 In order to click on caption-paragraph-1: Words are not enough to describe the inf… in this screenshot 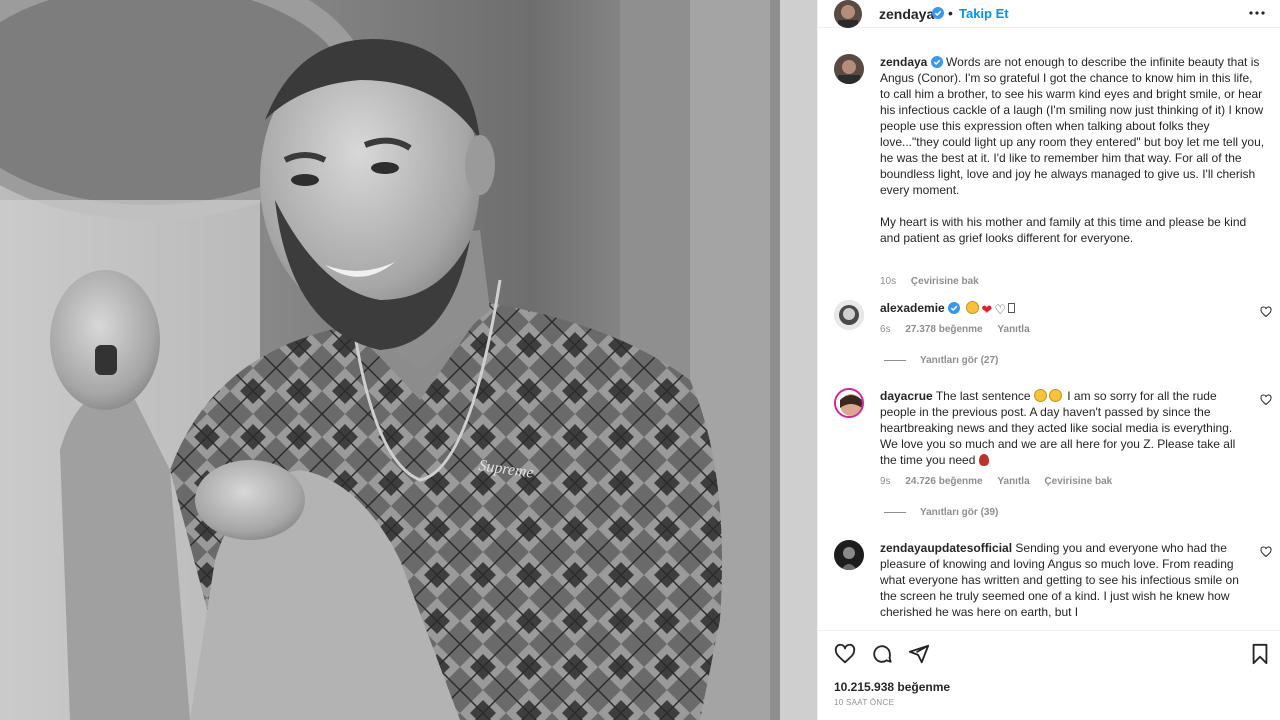, I will do `click(1072, 126)`.